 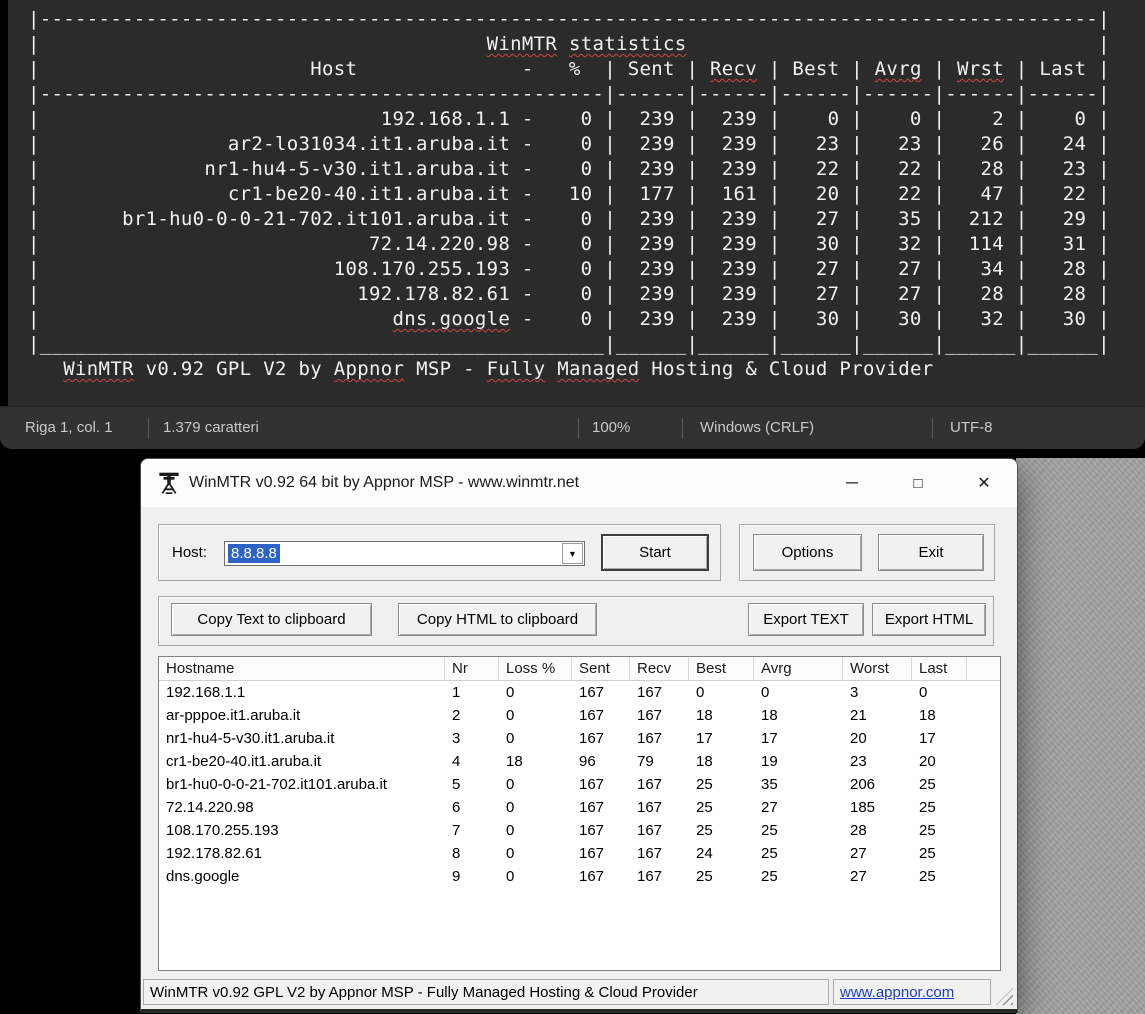 What do you see at coordinates (271, 619) in the screenshot?
I see `copy-text-button: Copy Text to clipboard` at bounding box center [271, 619].